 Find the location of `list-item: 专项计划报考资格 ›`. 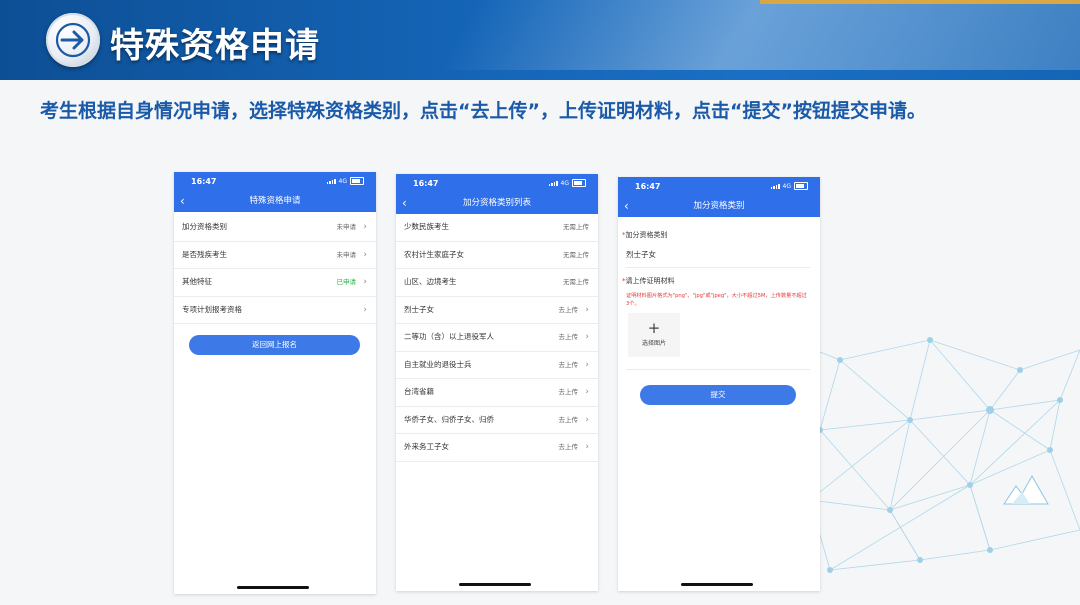

list-item: 专项计划报考资格 › is located at coordinates (275, 310).